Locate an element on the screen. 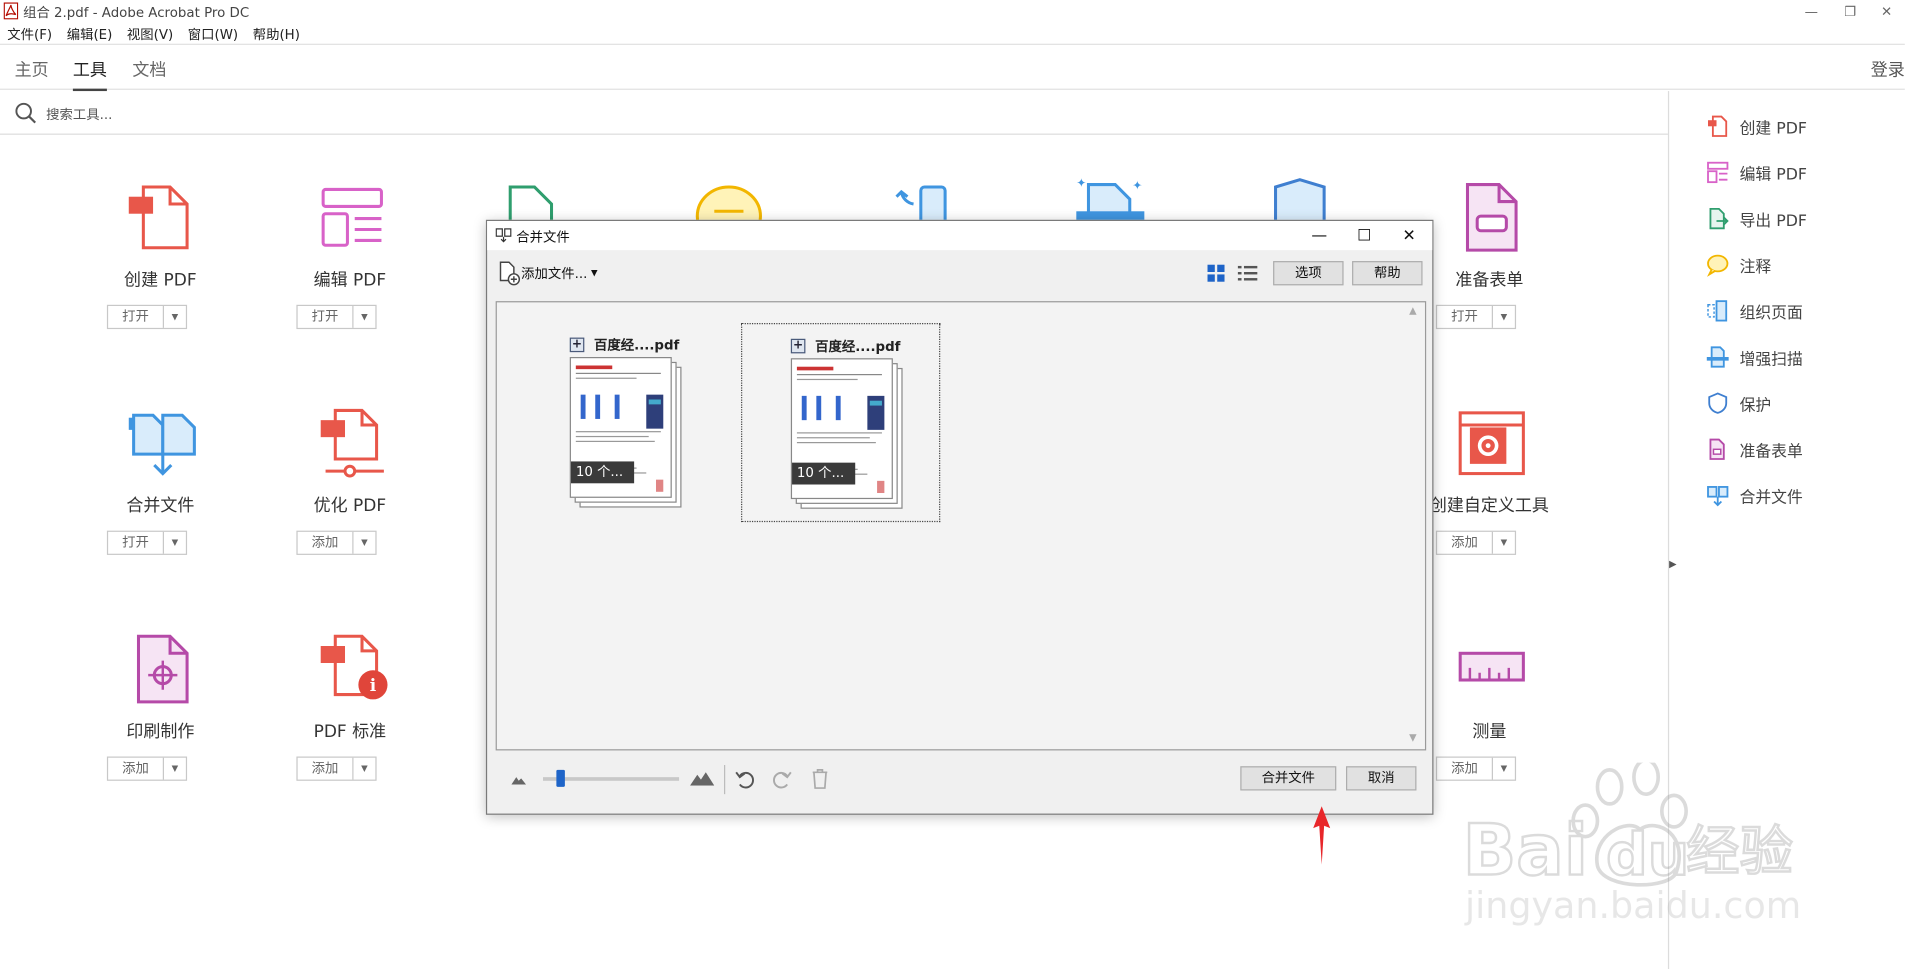 The image size is (1905, 969). slider-knob is located at coordinates (560, 778).